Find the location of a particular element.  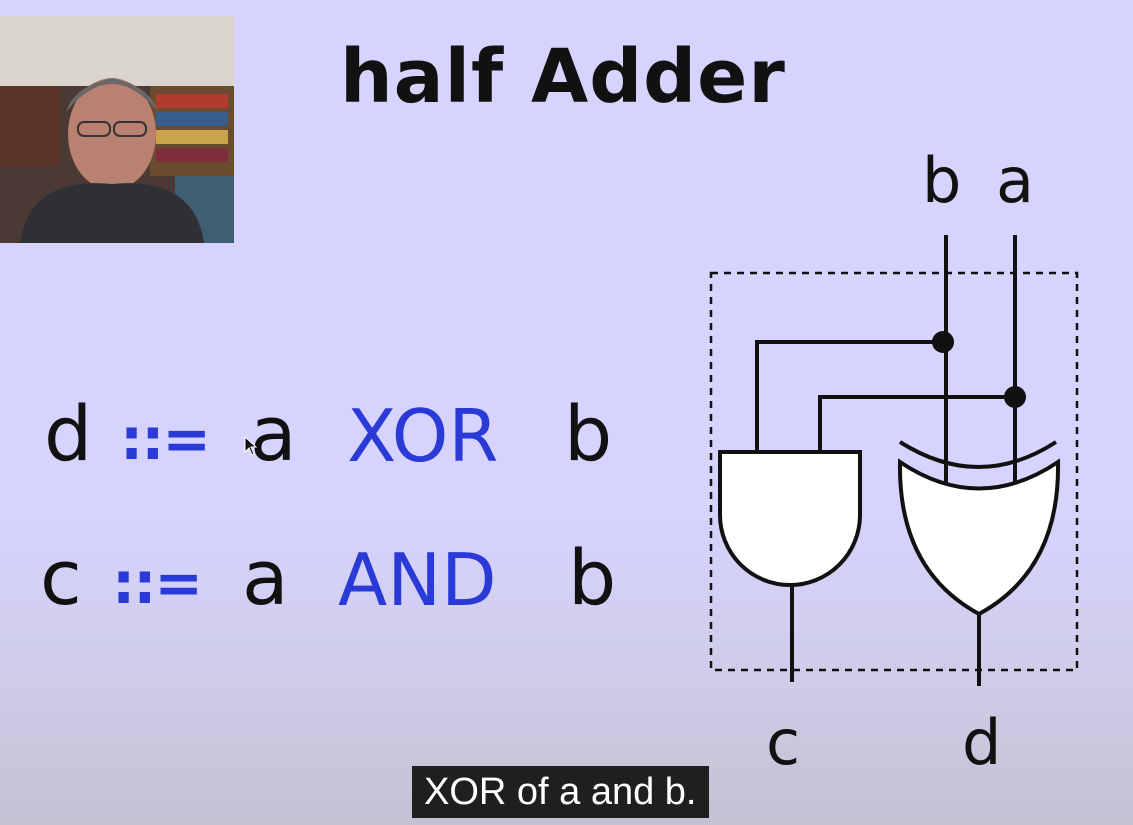

subtitle-caption: XOR of a and b. is located at coordinates (560, 792).